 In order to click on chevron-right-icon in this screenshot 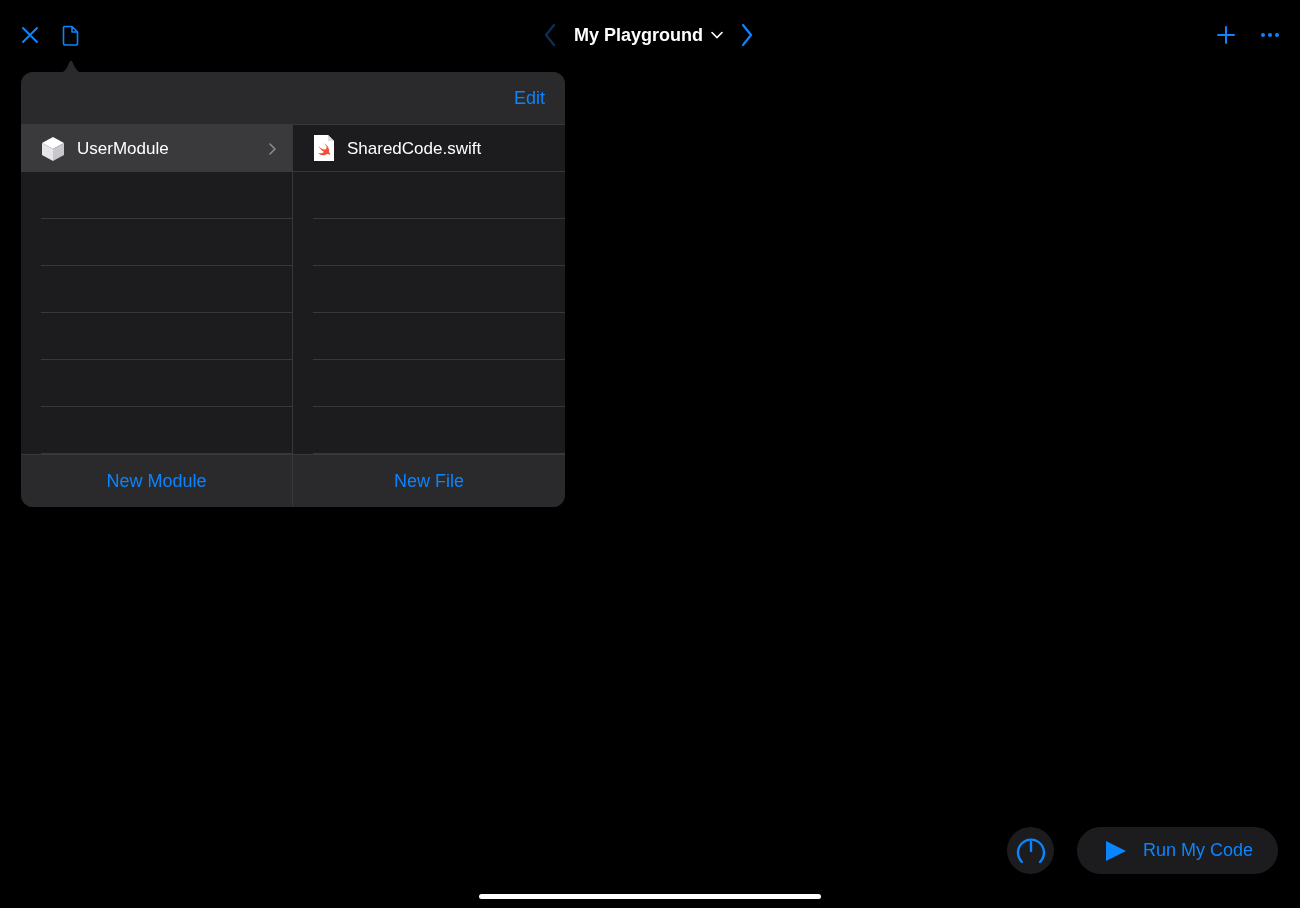, I will do `click(272, 149)`.